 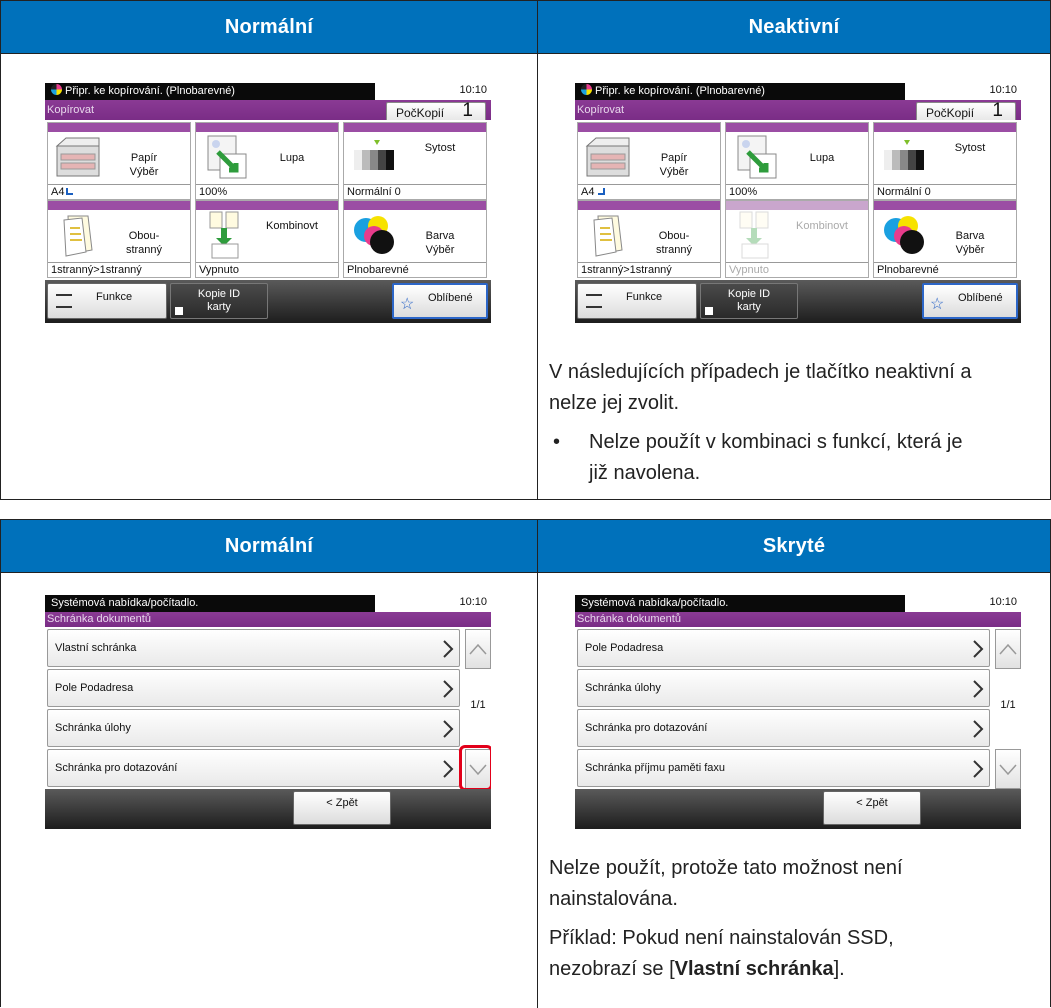 I want to click on tile-label: Sytost, so click(x=440, y=148).